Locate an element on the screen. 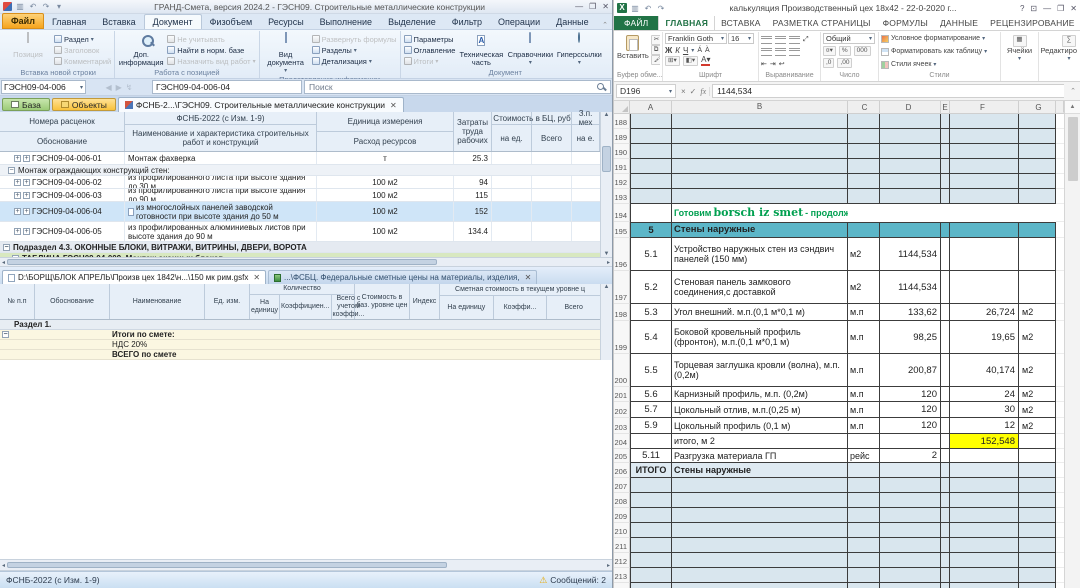 This screenshot has width=1080, height=588. row-header-202: 202 is located at coordinates (622, 410).